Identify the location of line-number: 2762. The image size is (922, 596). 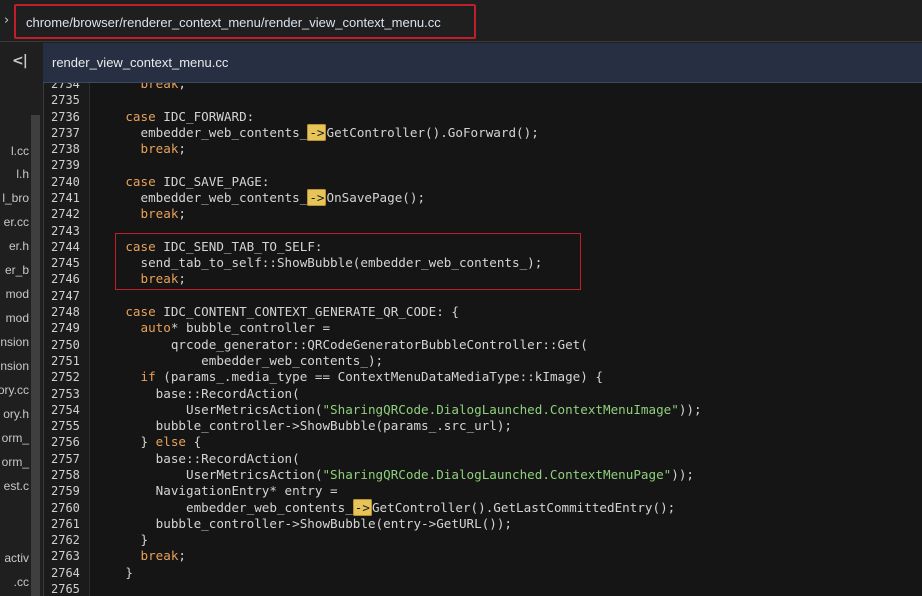
(65, 540).